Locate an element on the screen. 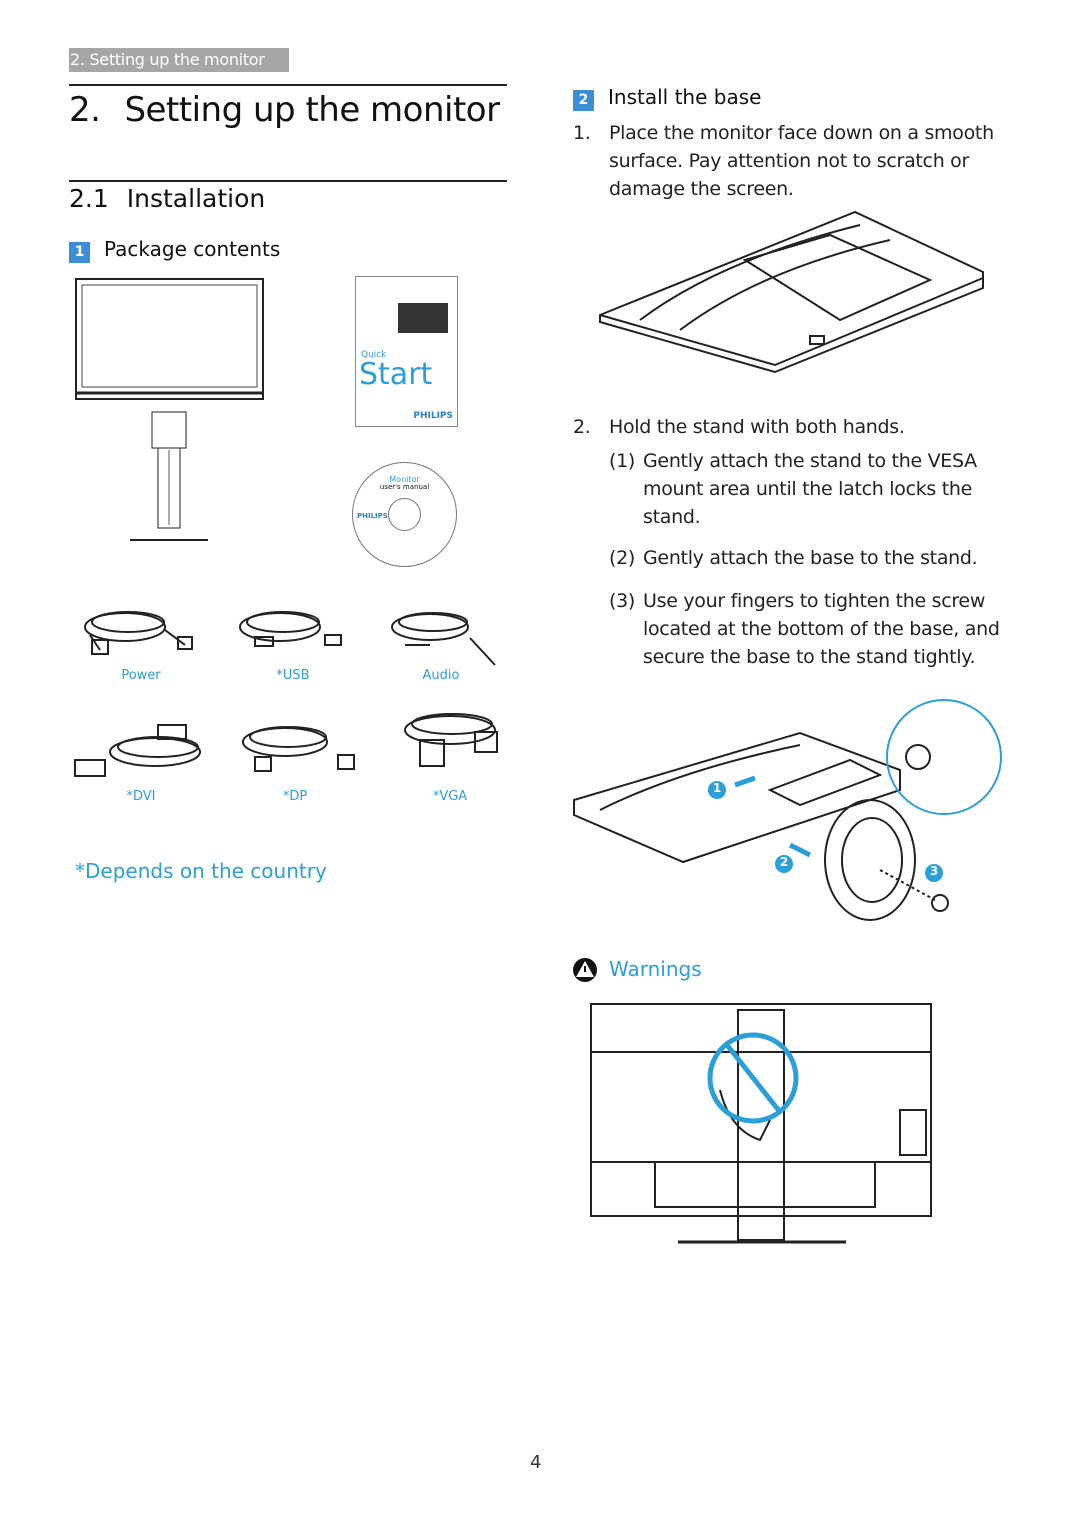 This screenshot has width=1080, height=1532. section-title: 2.1 Installation is located at coordinates (167, 198).